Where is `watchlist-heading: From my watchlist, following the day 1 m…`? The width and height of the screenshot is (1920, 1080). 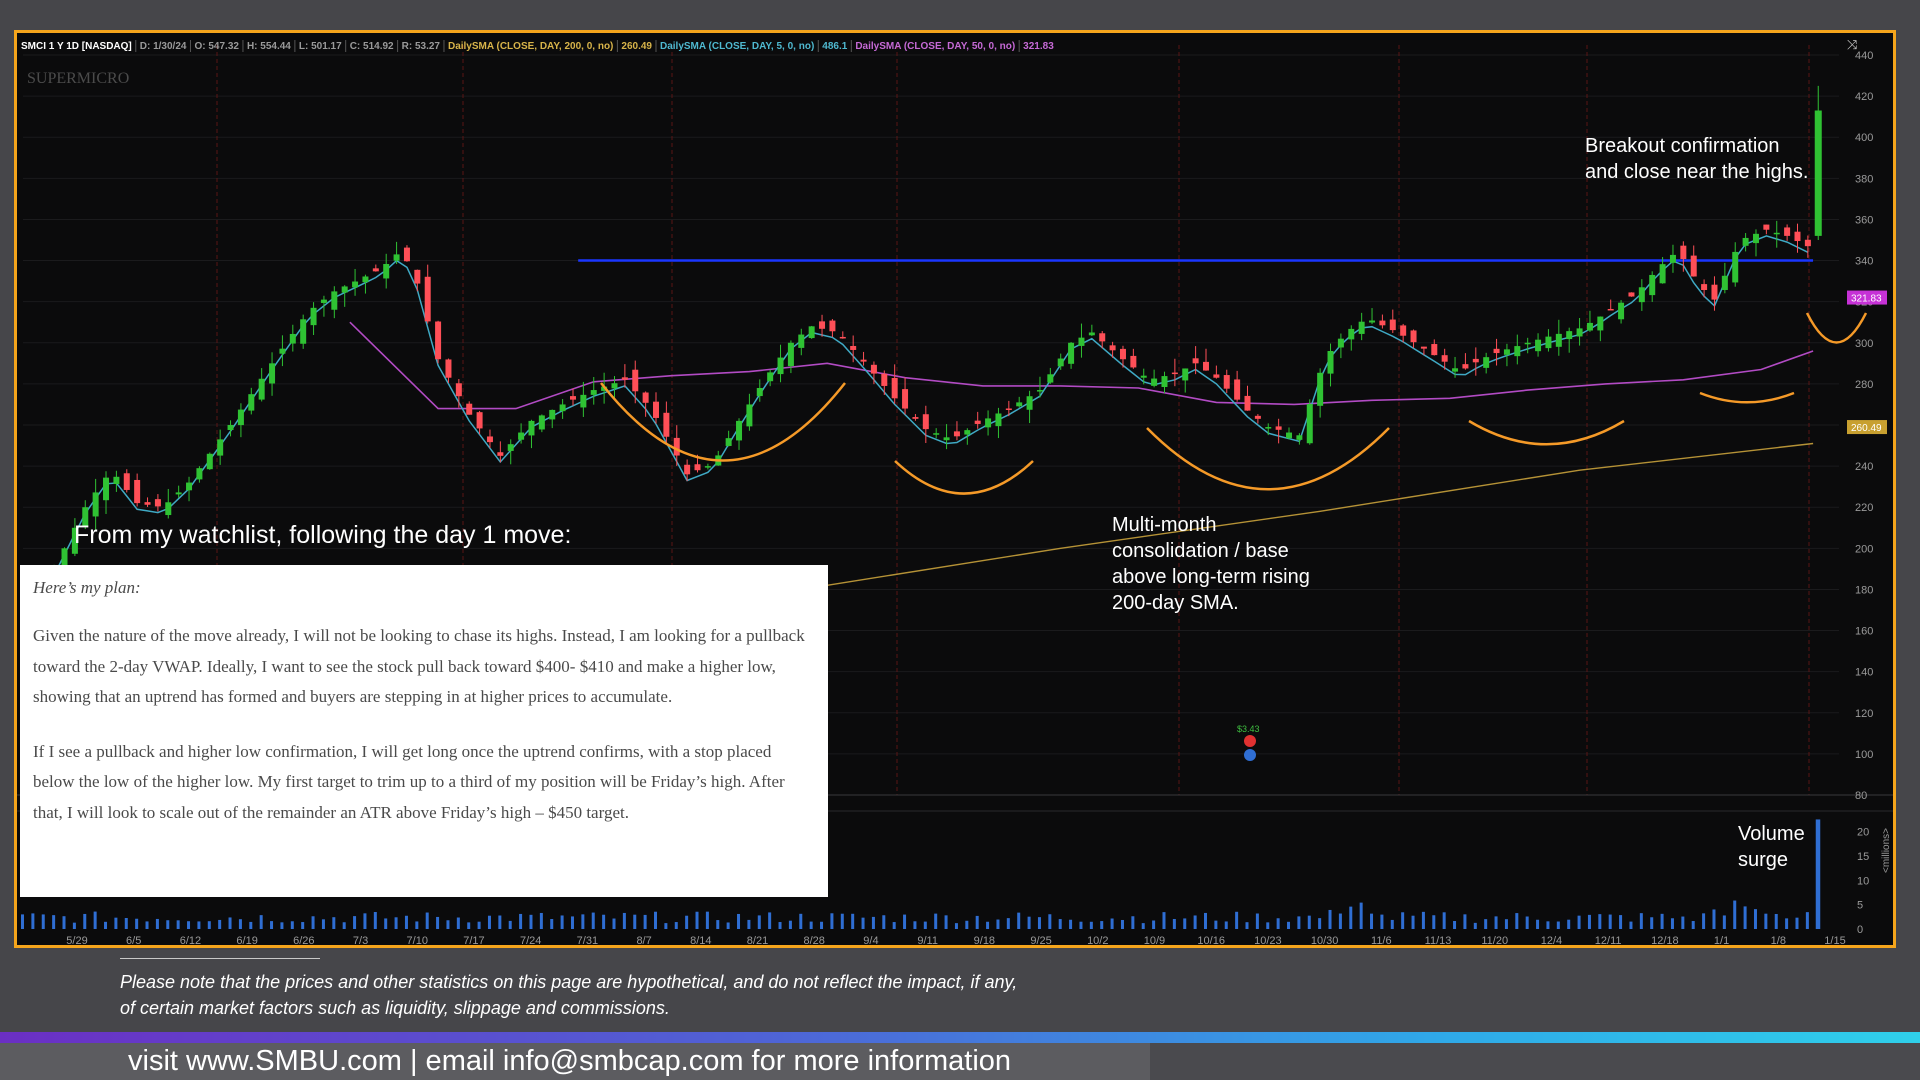 watchlist-heading: From my watchlist, following the day 1 m… is located at coordinates (323, 535).